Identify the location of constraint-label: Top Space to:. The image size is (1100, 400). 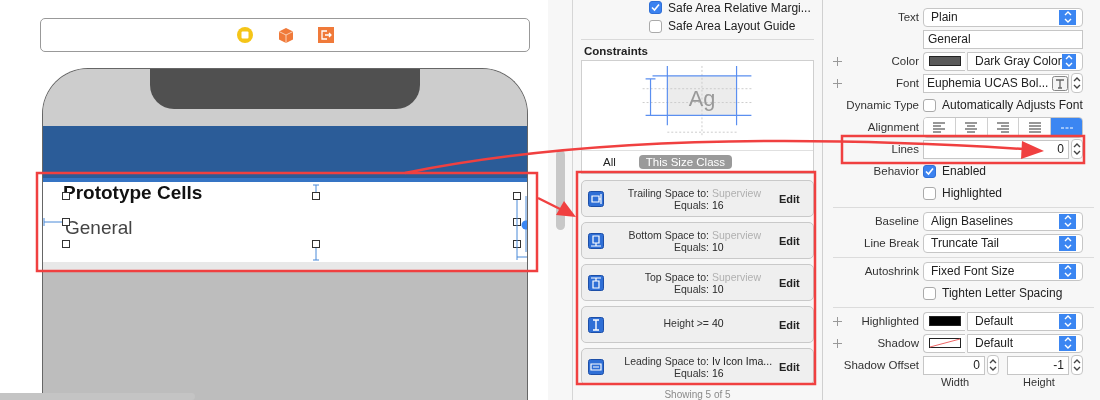
(676, 276).